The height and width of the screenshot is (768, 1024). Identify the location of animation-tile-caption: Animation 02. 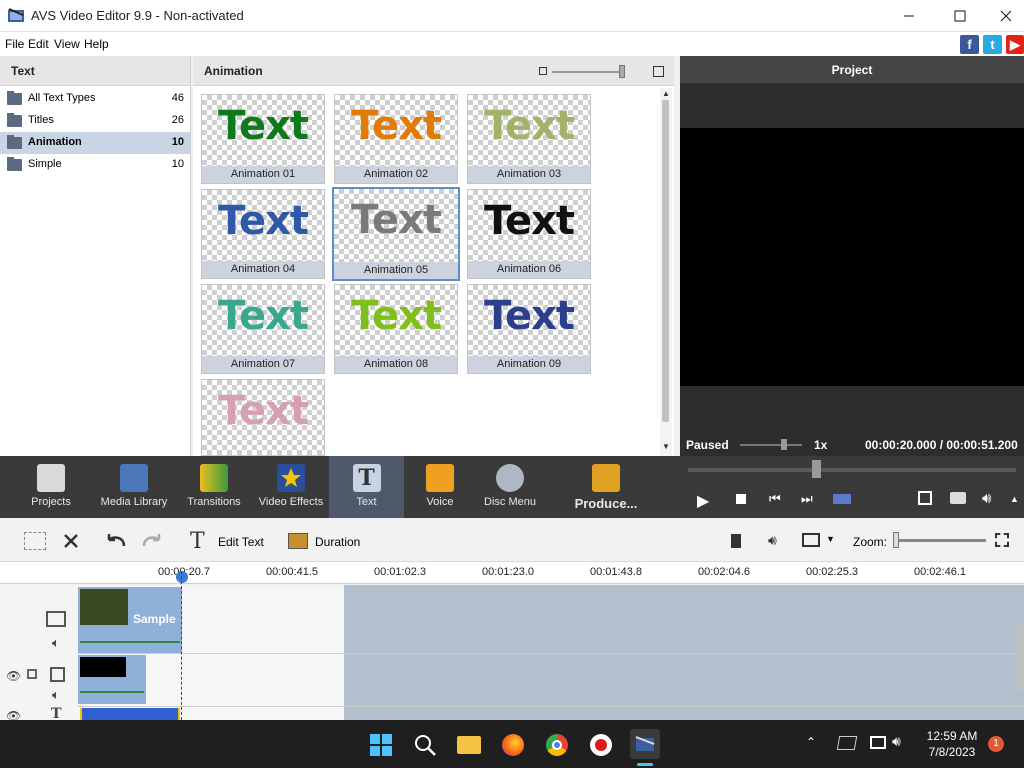
(396, 174).